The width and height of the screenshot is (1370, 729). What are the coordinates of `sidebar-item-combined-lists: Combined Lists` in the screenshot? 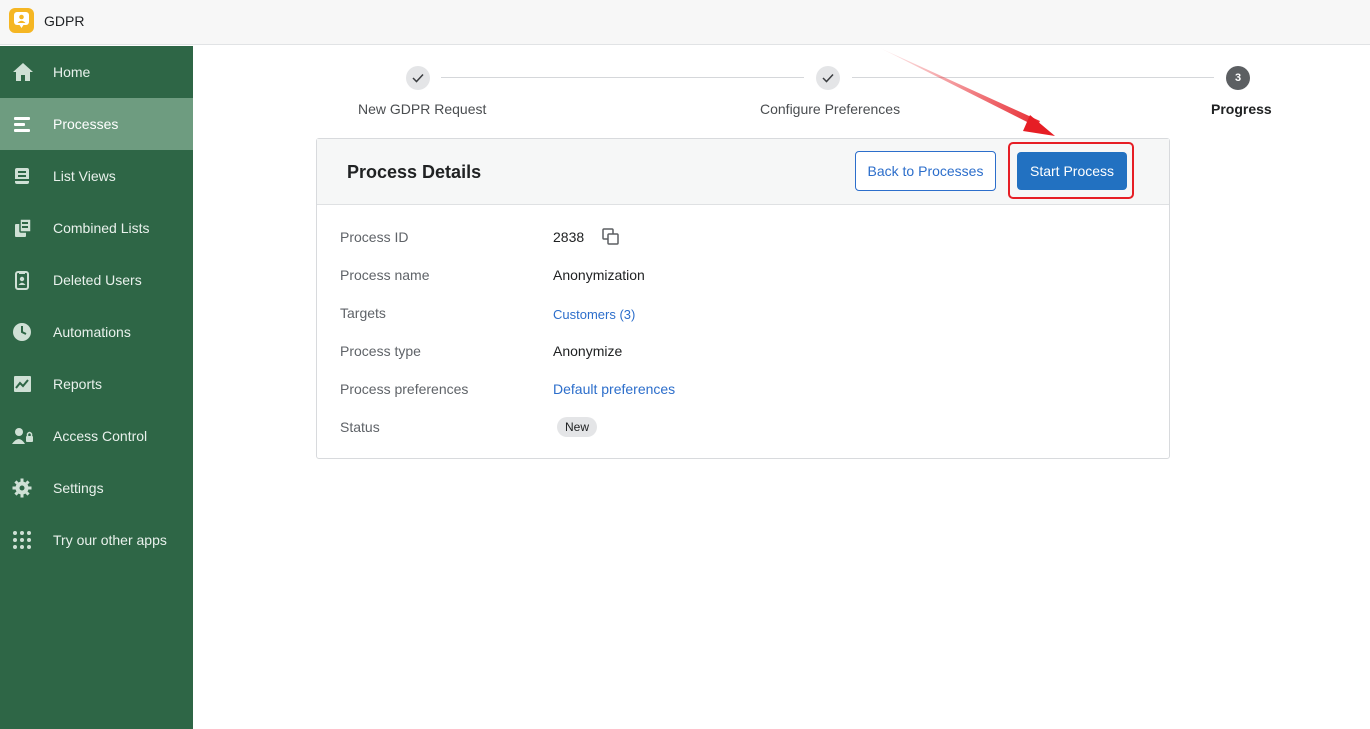 It's located at (96, 228).